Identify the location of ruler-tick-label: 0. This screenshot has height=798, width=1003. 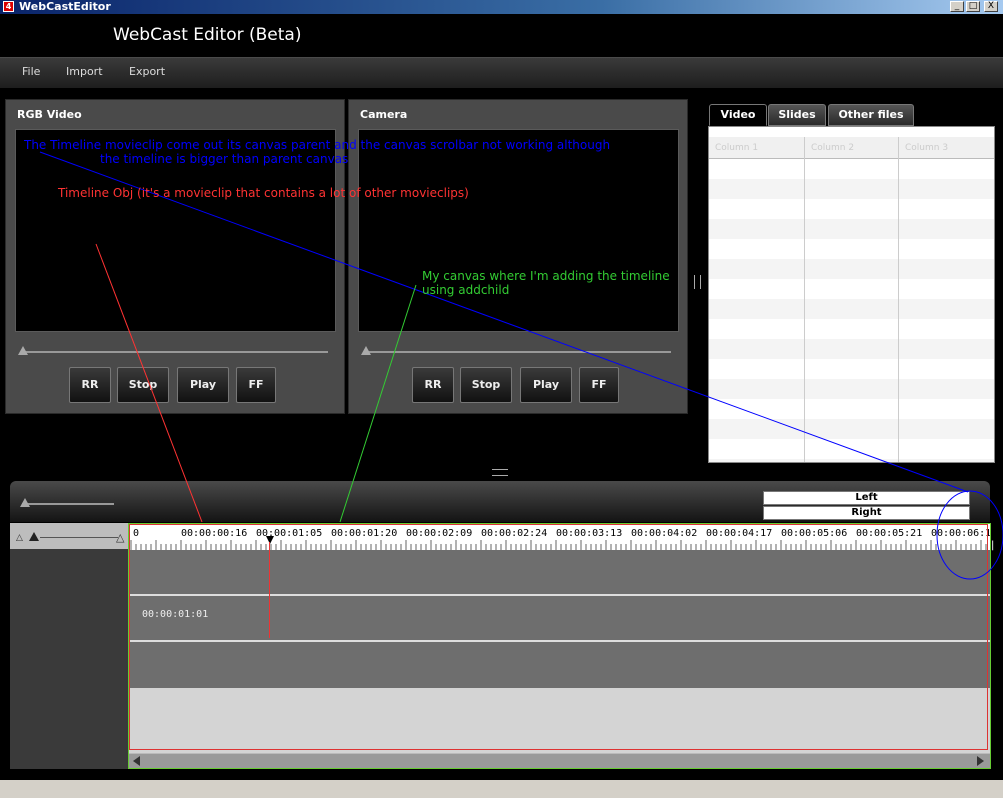
(136, 533).